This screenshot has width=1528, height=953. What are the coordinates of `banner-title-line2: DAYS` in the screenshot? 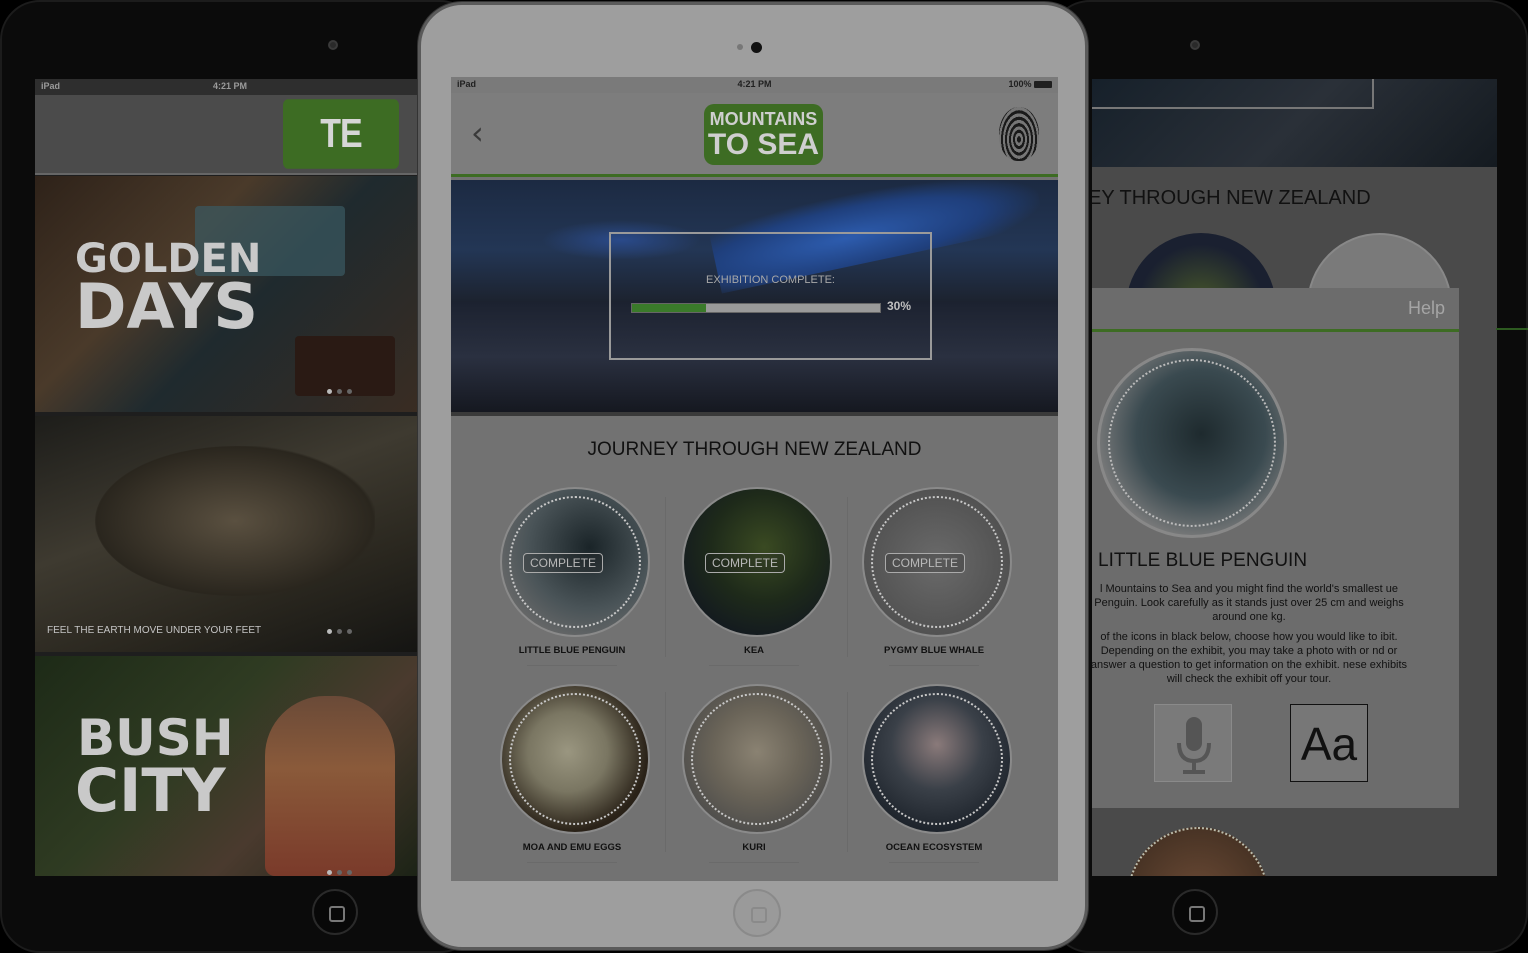 It's located at (167, 306).